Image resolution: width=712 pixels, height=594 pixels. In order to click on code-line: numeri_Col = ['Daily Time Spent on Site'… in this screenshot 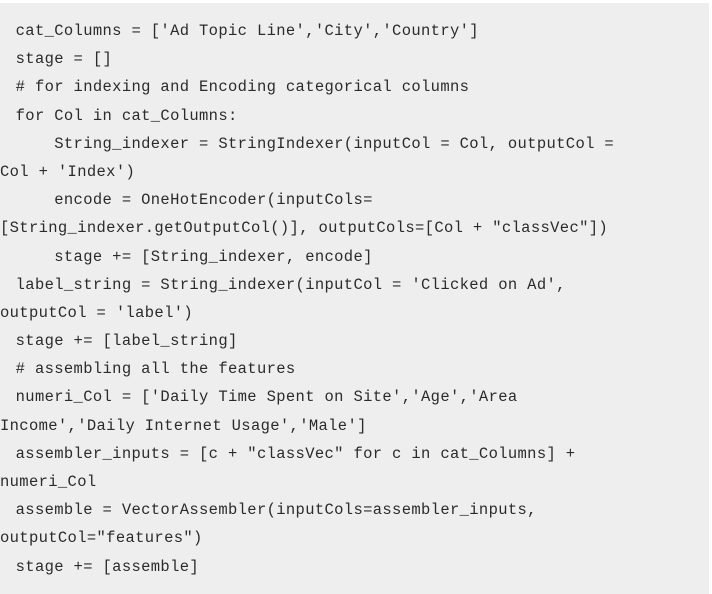, I will do `click(262, 397)`.